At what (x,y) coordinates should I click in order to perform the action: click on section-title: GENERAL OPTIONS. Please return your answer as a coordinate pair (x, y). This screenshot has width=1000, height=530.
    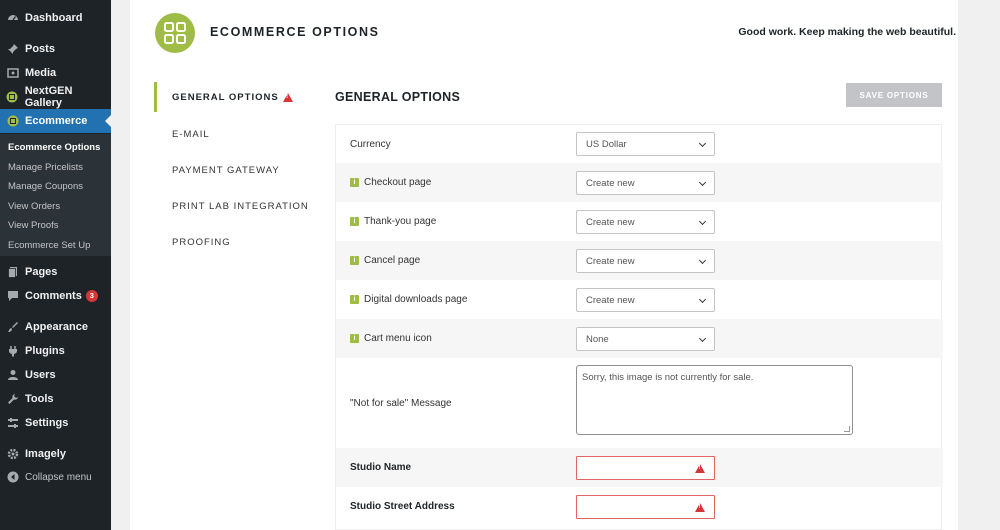
    Looking at the image, I should click on (398, 97).